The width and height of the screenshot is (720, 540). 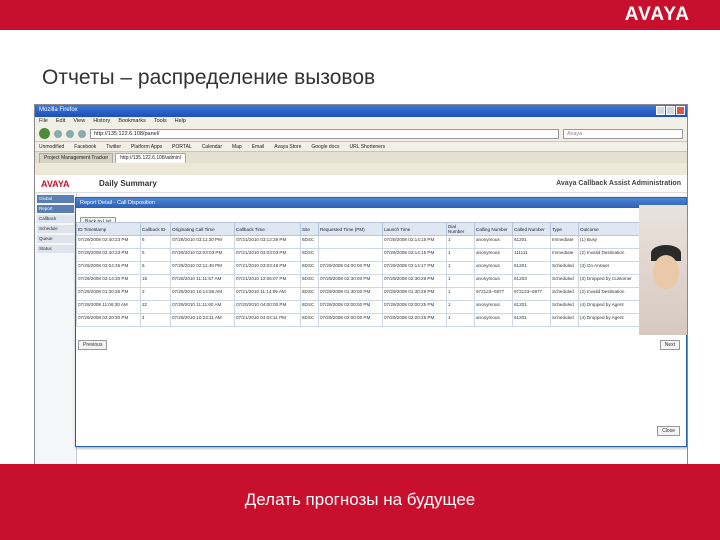 I want to click on table-cell: 07/28/2010 10:14:68 AM, so click(x=202, y=294).